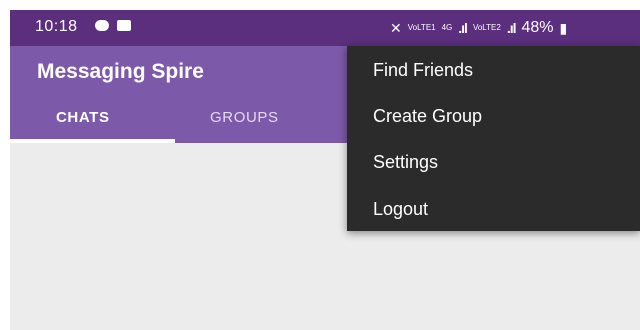  What do you see at coordinates (102, 25) in the screenshot?
I see `message-notification-icon` at bounding box center [102, 25].